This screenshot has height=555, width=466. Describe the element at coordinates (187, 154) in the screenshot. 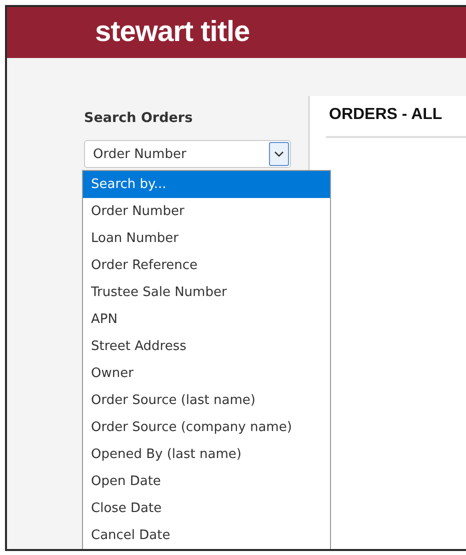

I see `search-select: Order Number` at that location.